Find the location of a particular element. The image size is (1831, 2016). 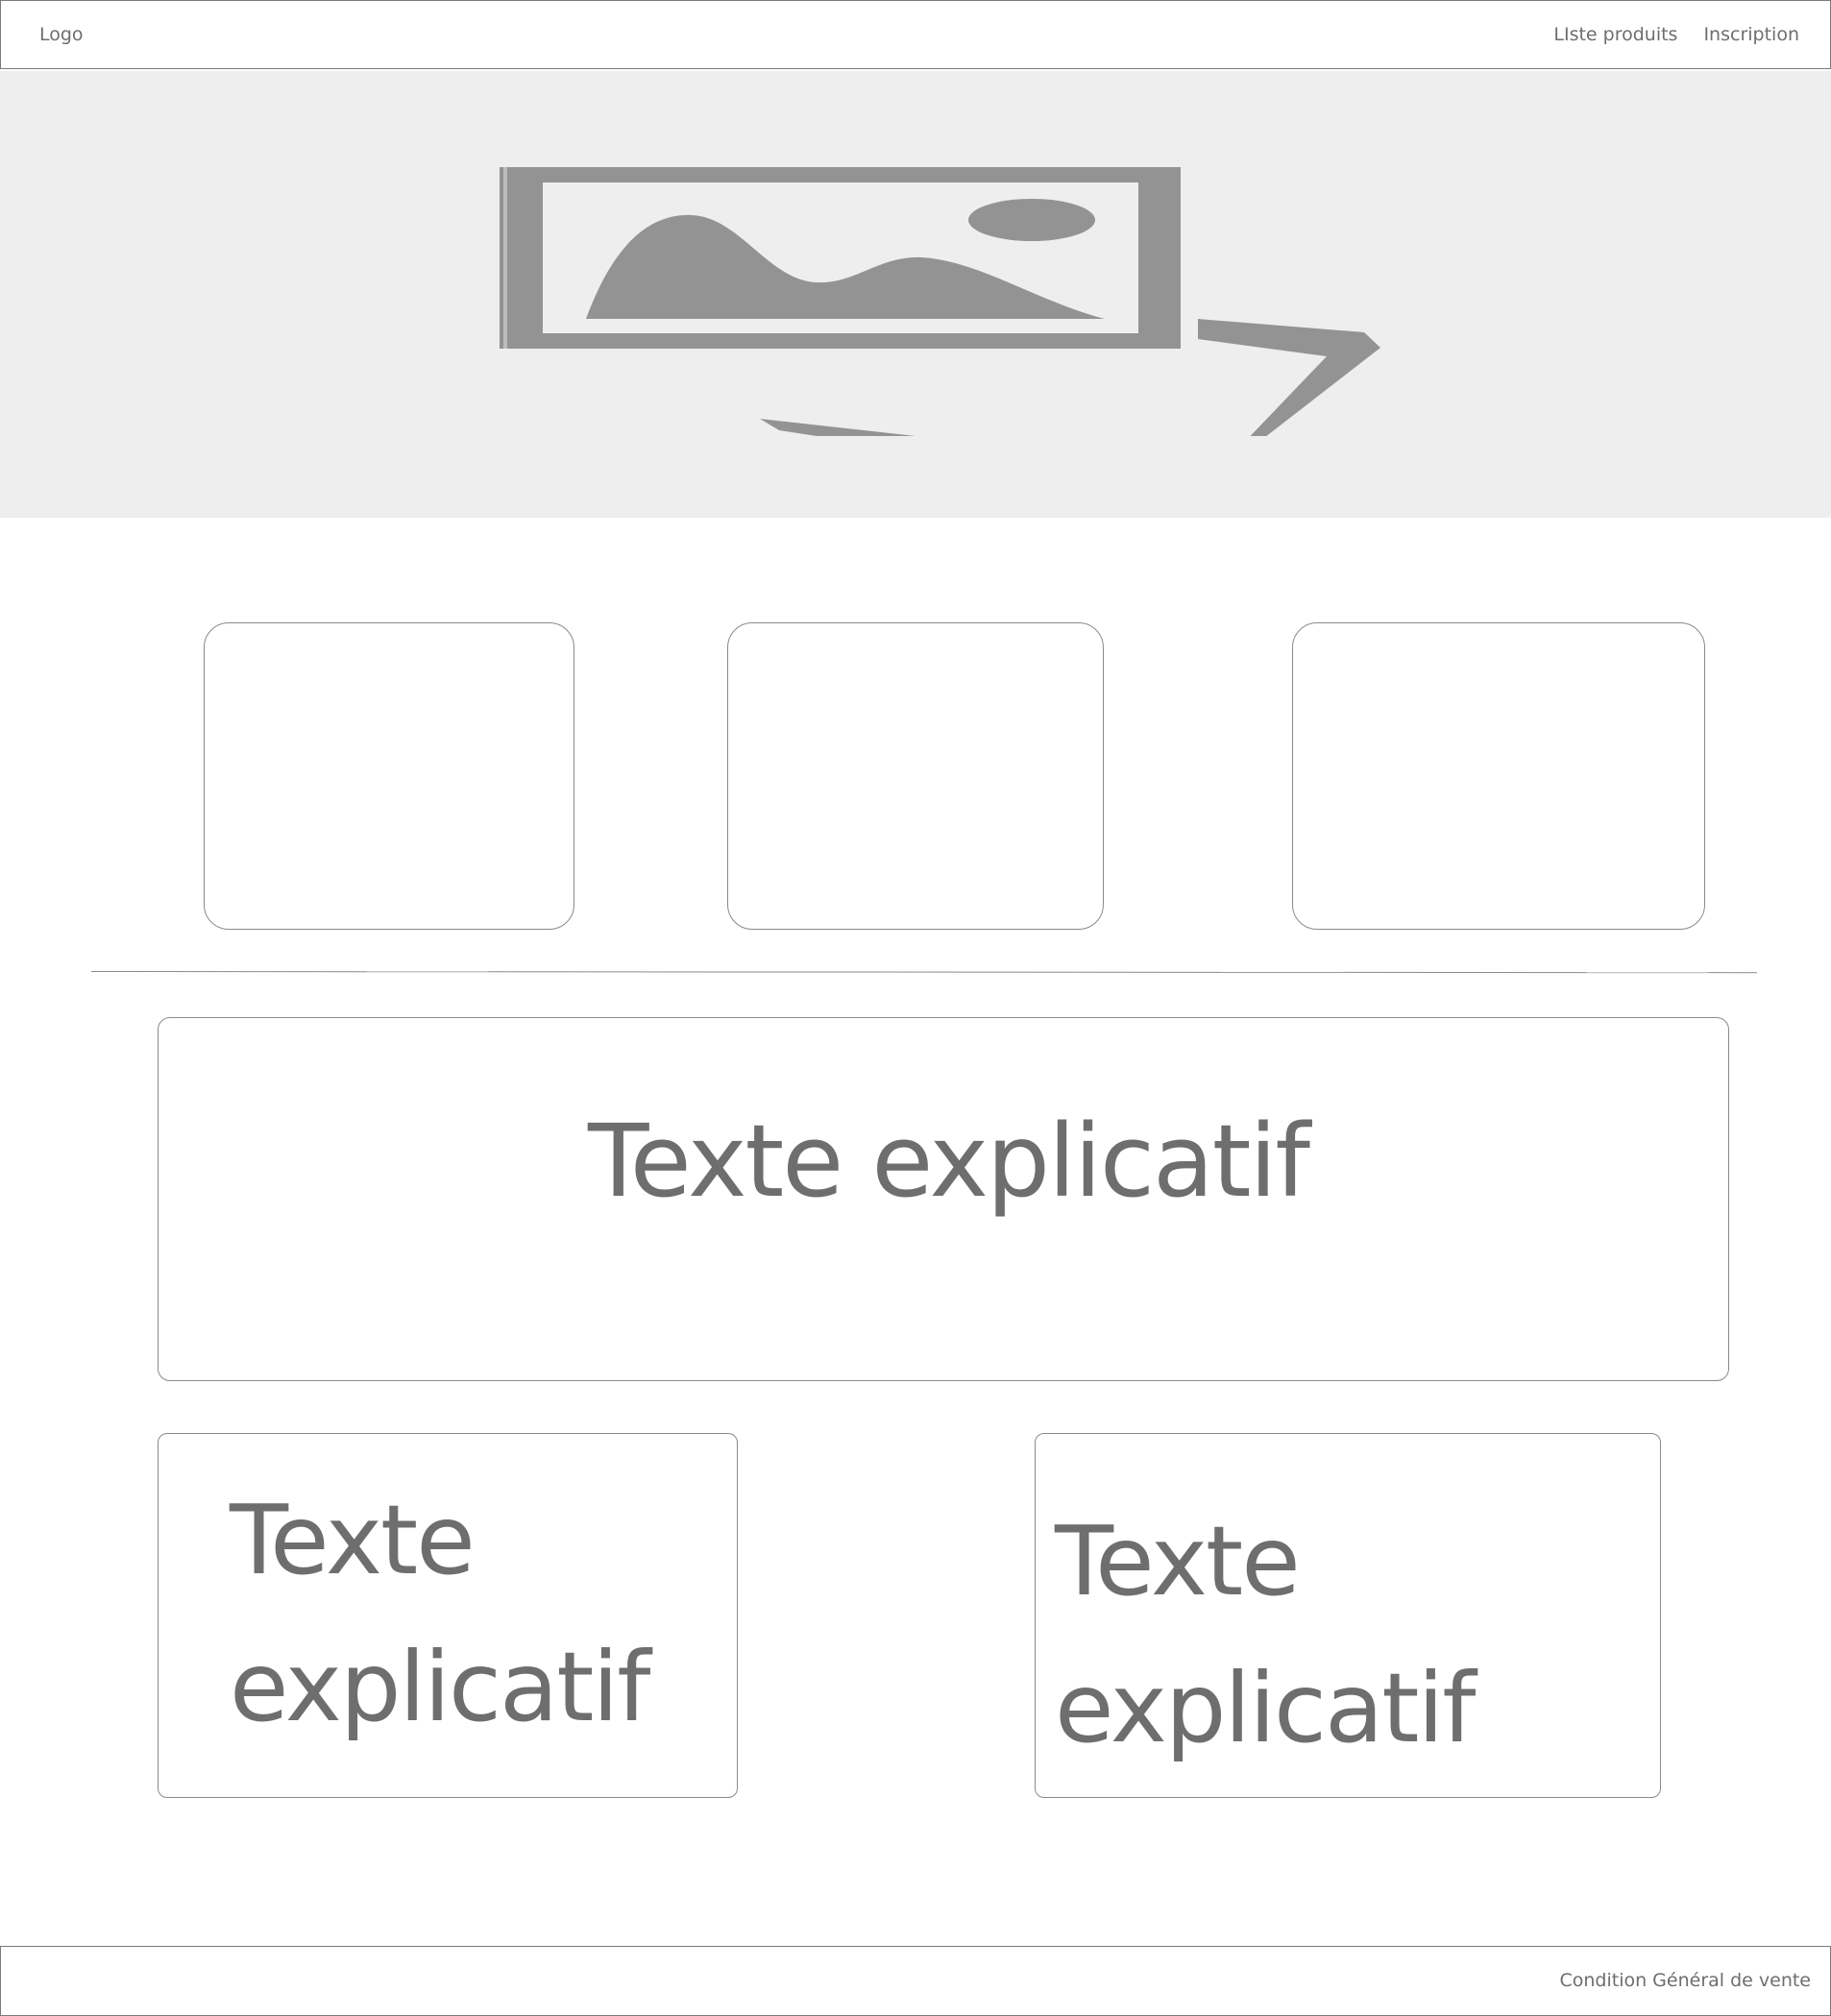

explanation-text-left-line2: explicatif is located at coordinates (440, 1687).